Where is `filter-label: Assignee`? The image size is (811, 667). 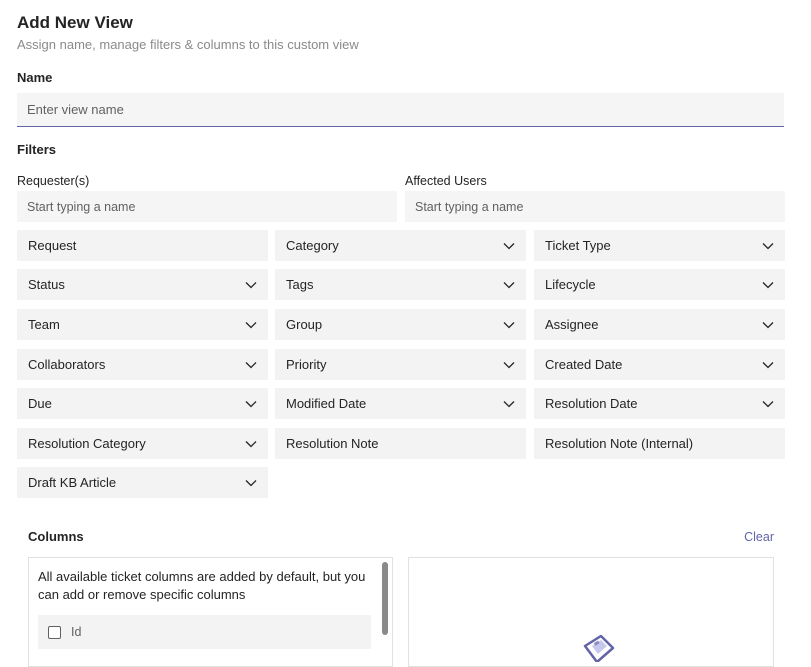 filter-label: Assignee is located at coordinates (572, 324).